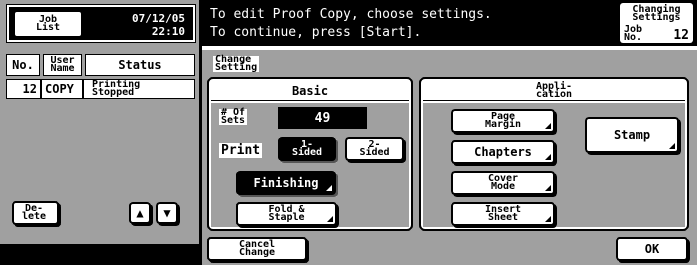 Image resolution: width=697 pixels, height=265 pixels. I want to click on job-no-label: Job No., so click(633, 33).